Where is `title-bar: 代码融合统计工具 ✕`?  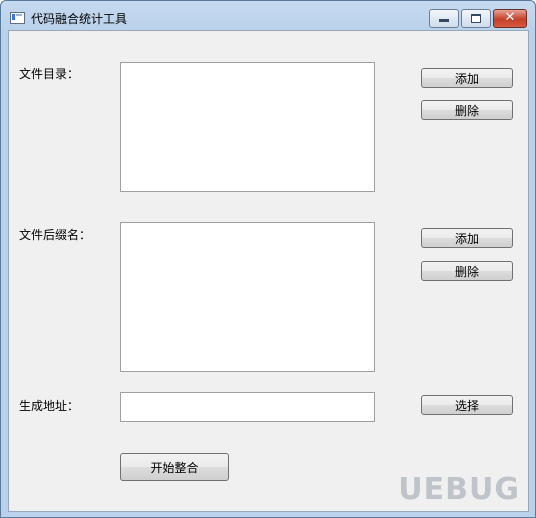 title-bar: 代码融合统计工具 ✕ is located at coordinates (268, 16).